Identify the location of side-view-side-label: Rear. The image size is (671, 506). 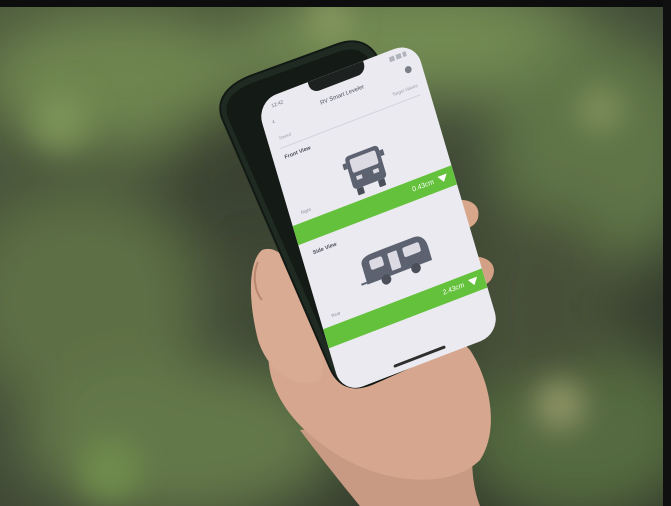
(336, 314).